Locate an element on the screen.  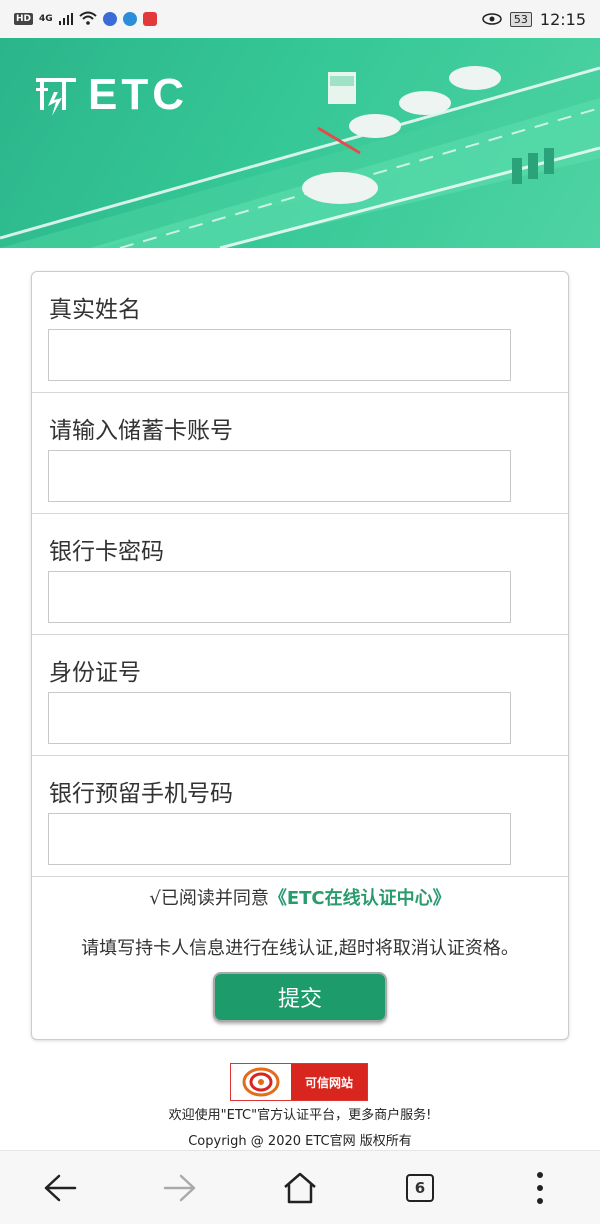
submit-button: 提交 is located at coordinates (300, 997).